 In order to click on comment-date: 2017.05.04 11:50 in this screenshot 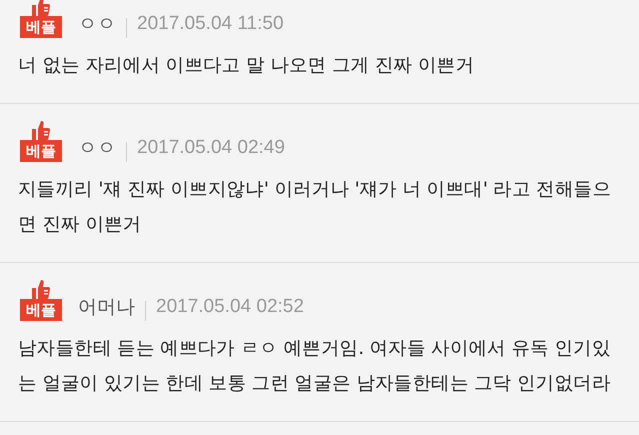, I will do `click(210, 24)`.